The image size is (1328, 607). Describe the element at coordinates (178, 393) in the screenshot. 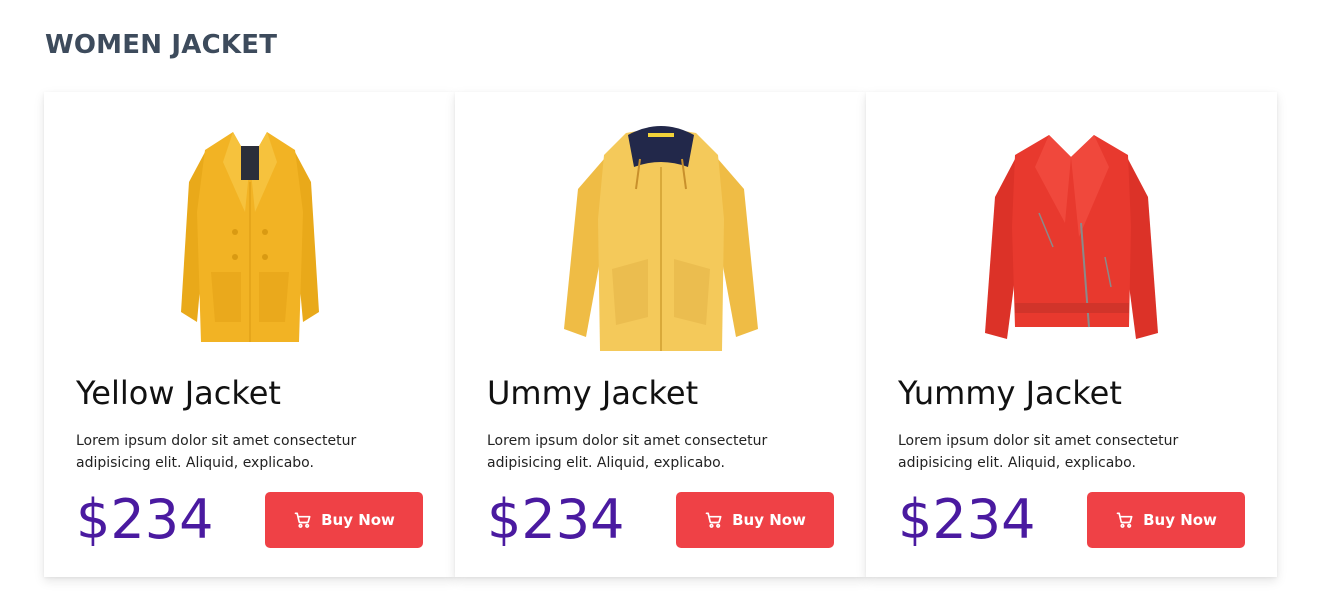

I see `product-title: Yellow Jacket` at that location.